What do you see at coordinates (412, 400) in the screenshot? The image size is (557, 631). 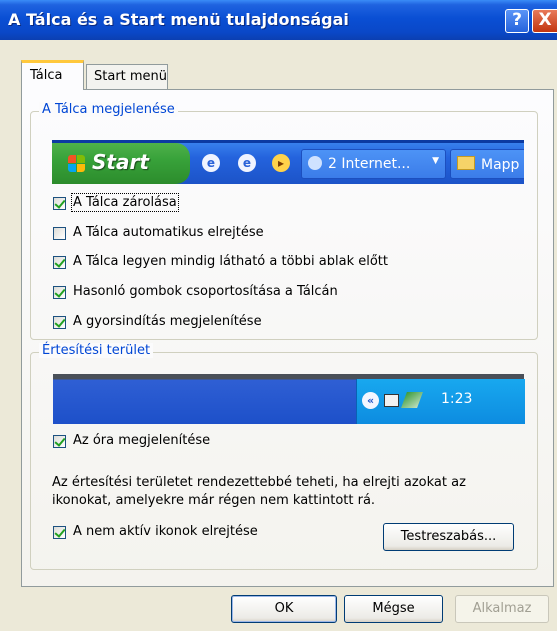 I see `safely-remove-icon` at bounding box center [412, 400].